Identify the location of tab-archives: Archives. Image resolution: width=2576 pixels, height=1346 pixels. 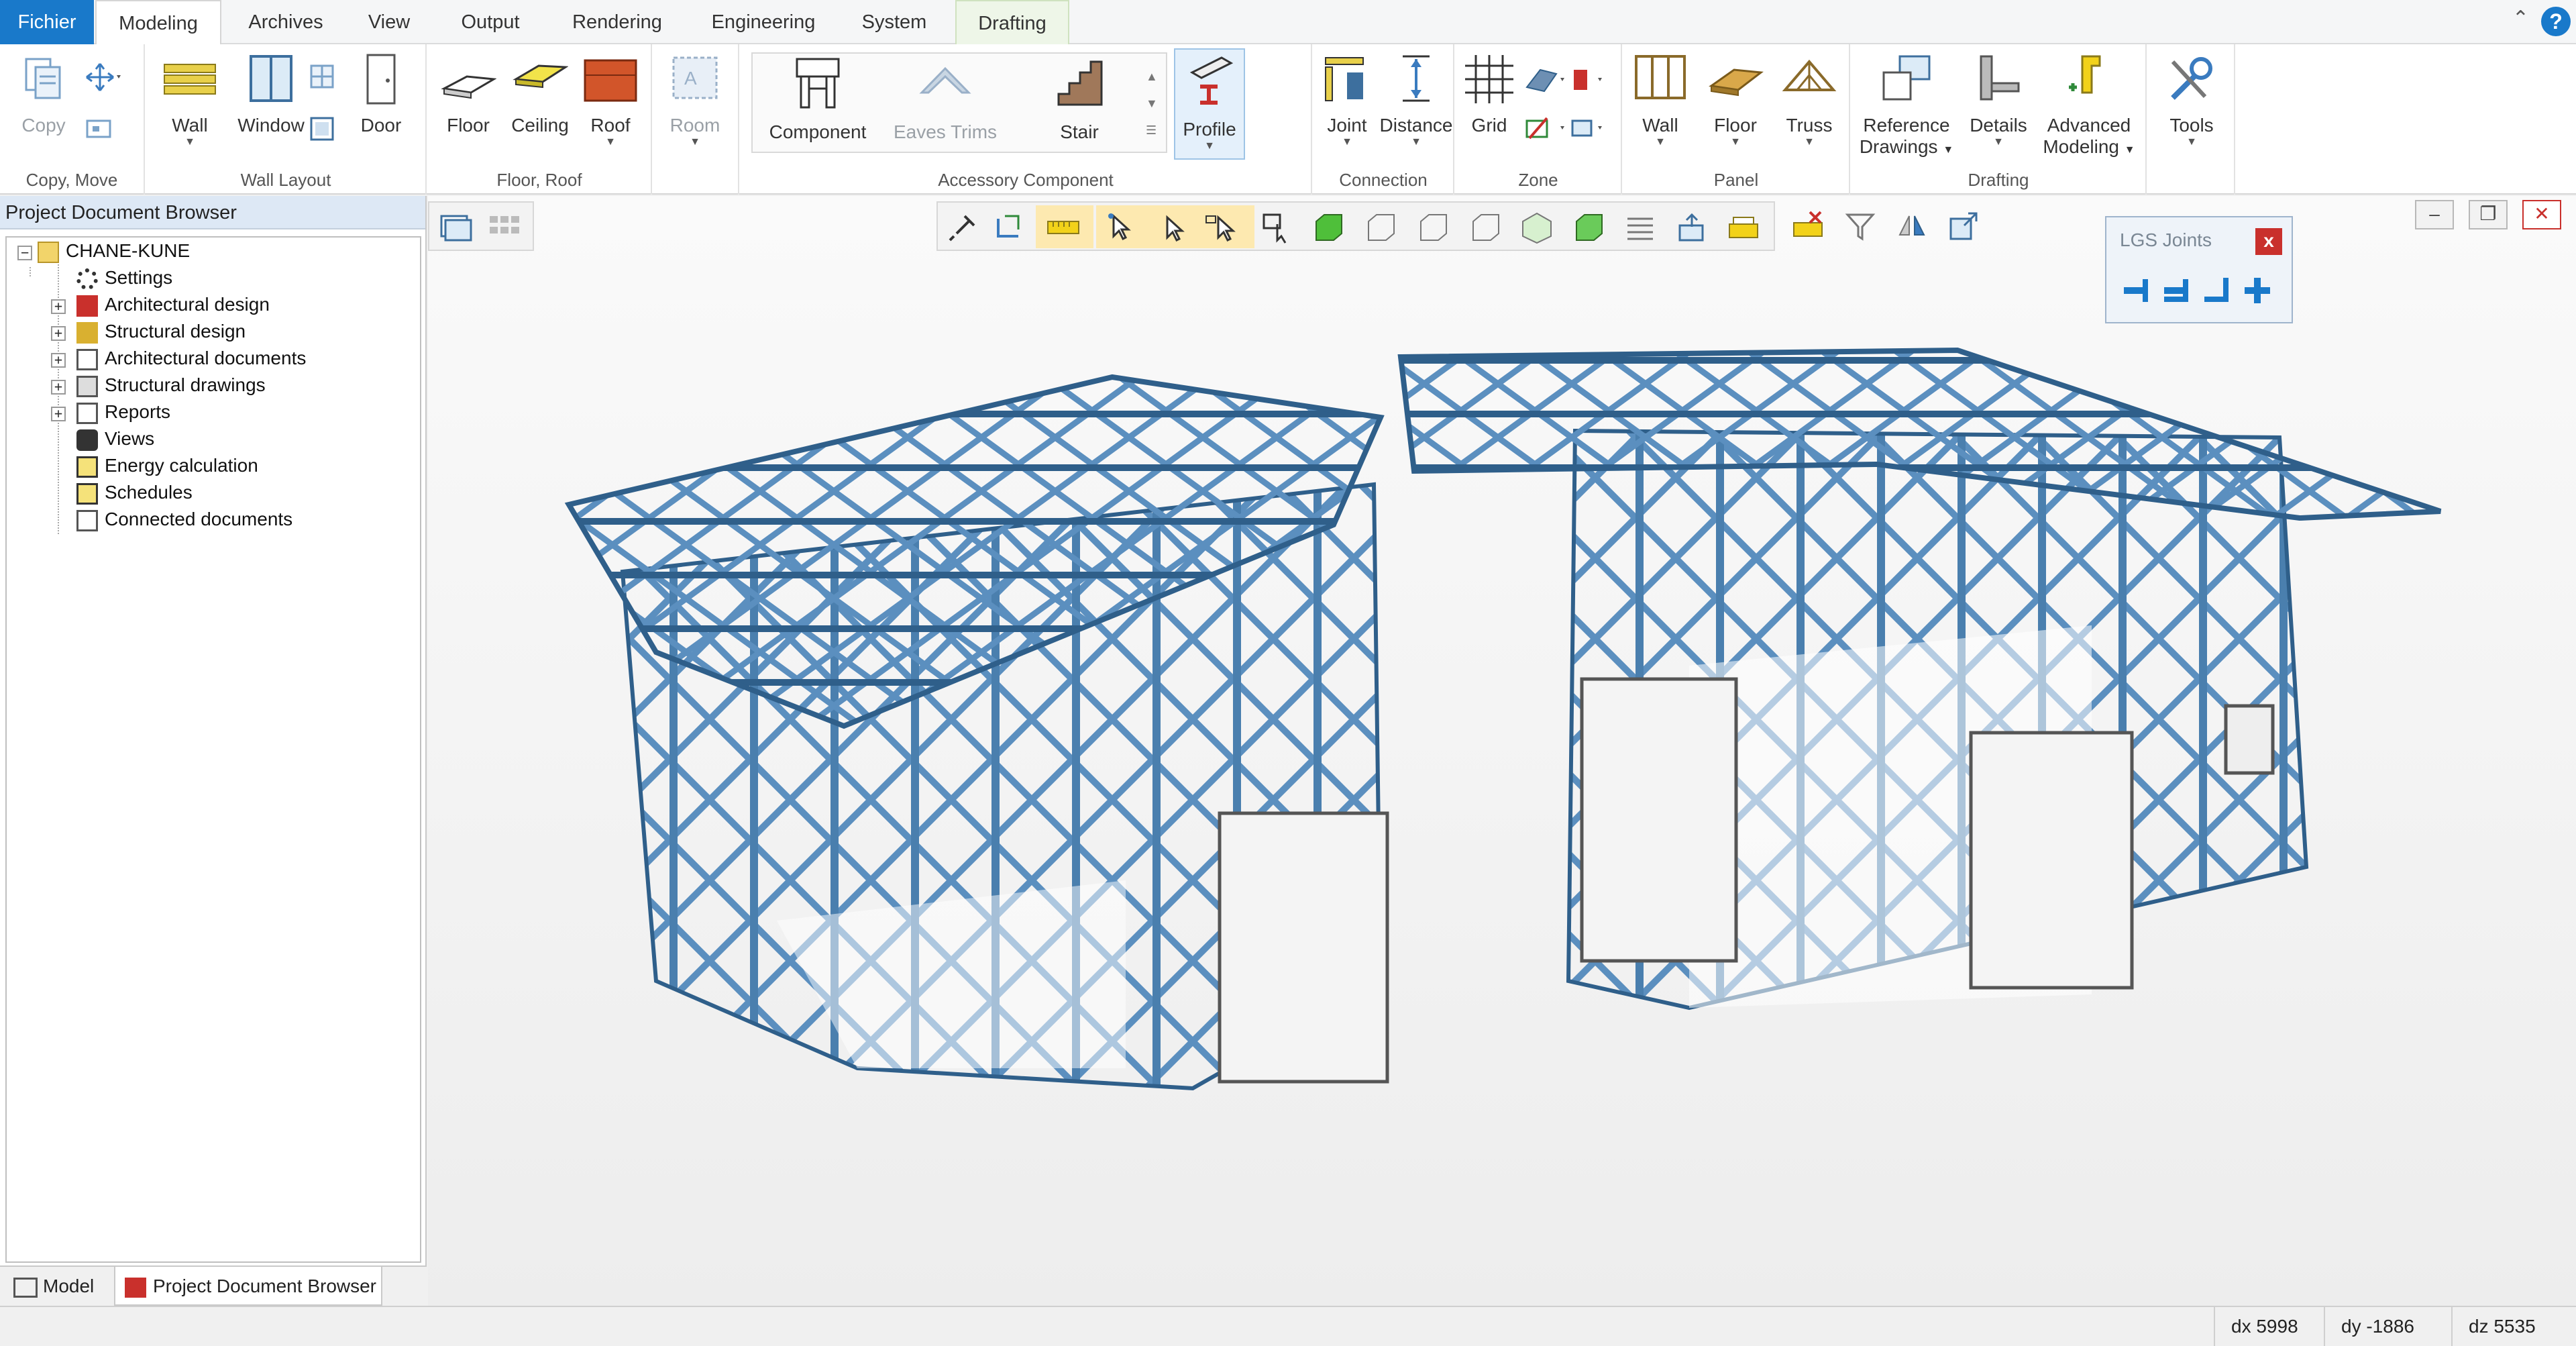
(285, 22).